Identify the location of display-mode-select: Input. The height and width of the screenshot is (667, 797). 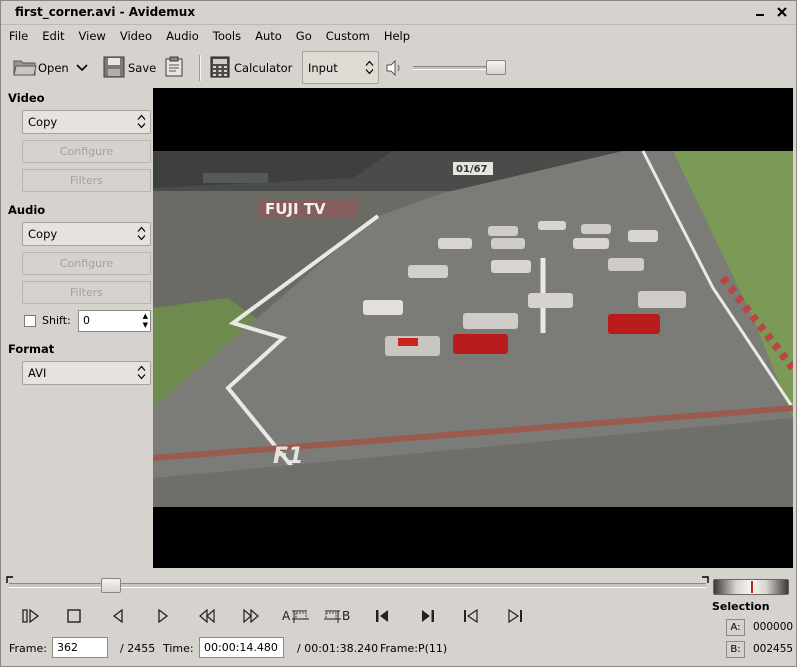
(340, 67).